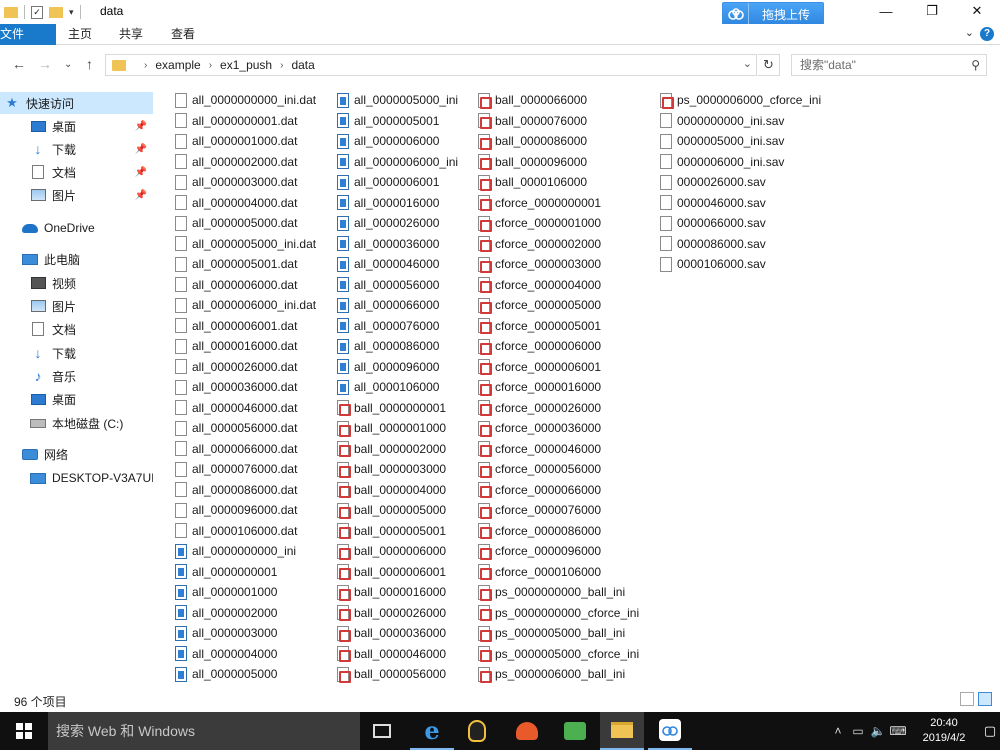 The image size is (1000, 750). I want to click on file-item: ball_0000000001, so click(408, 408).